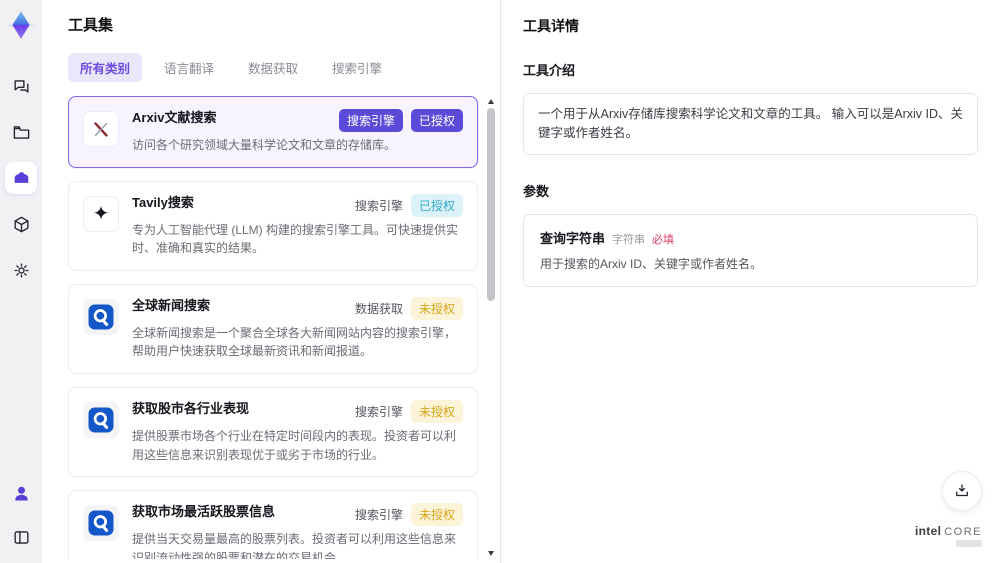  I want to click on tab-2: 数据获取, so click(273, 67).